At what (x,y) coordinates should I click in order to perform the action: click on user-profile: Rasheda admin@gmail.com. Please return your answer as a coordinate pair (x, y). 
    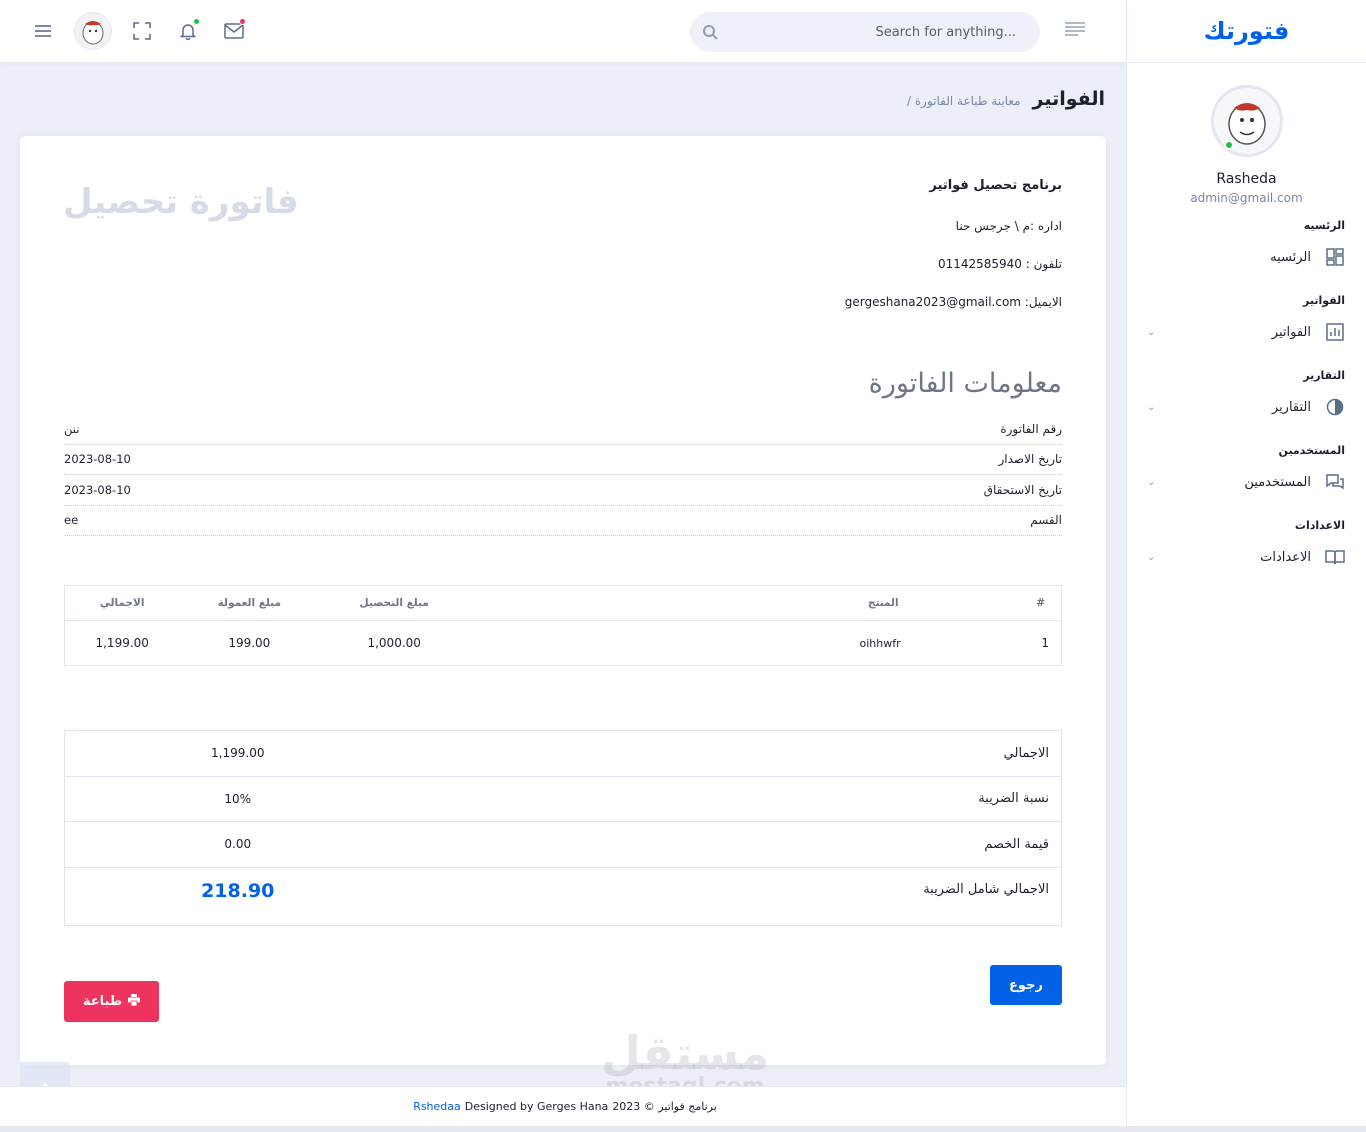
    Looking at the image, I should click on (1246, 134).